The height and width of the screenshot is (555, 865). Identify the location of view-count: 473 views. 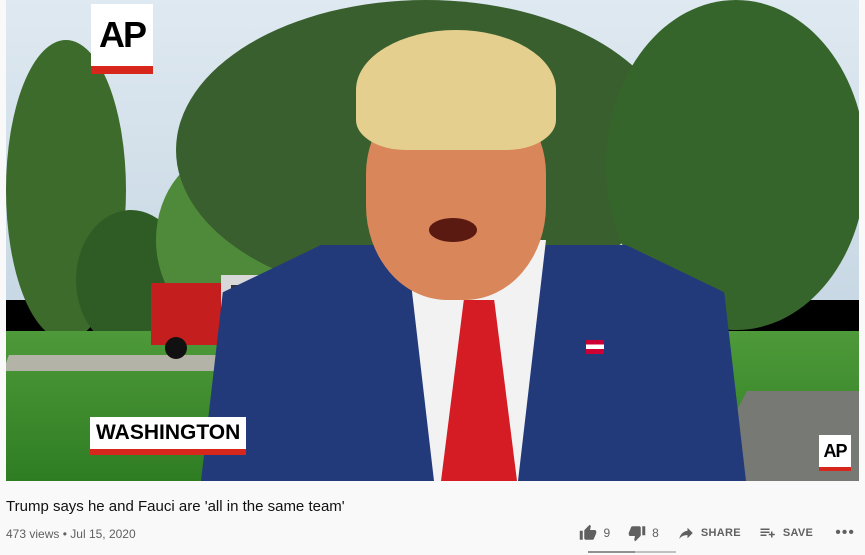
(33, 534).